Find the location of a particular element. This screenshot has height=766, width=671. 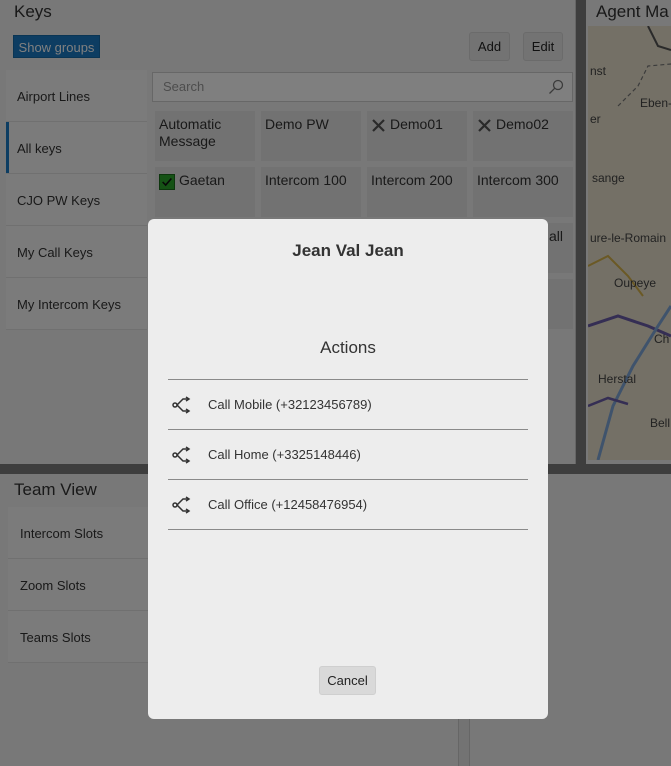

action-label: Call Home (+3325148446) is located at coordinates (284, 454).